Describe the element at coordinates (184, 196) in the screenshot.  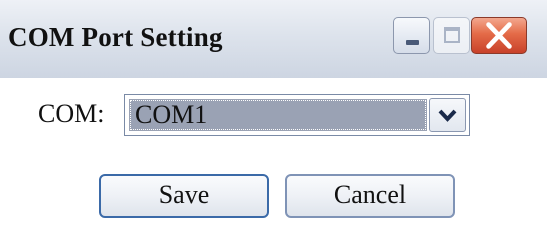
I see `save-button: Save` at that location.